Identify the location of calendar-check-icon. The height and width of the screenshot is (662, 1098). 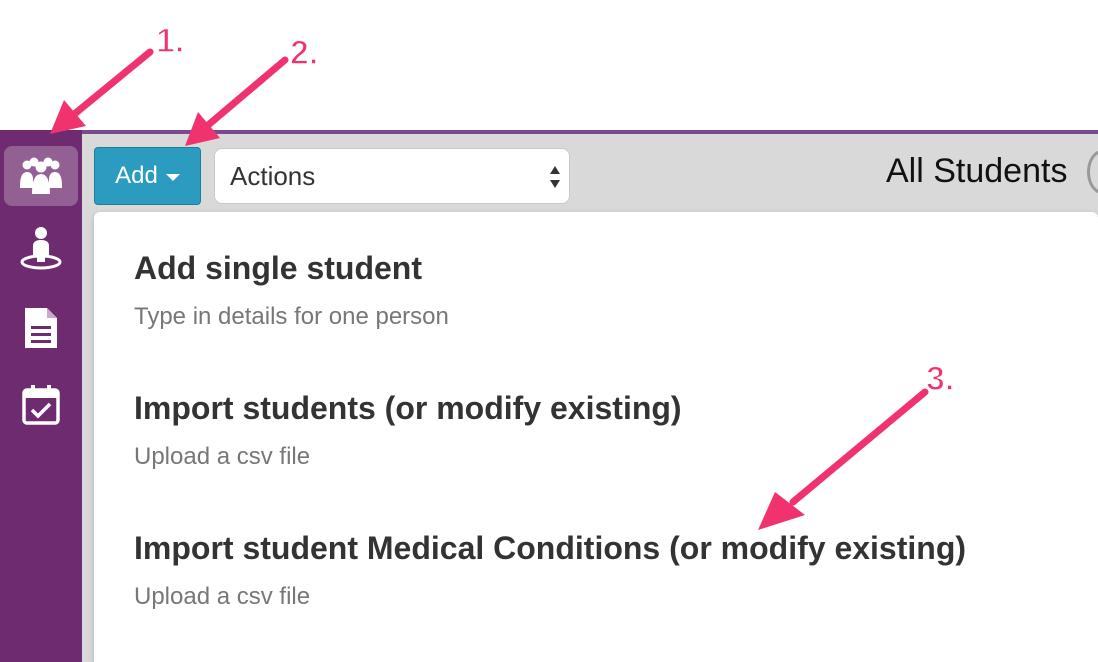
(41, 405).